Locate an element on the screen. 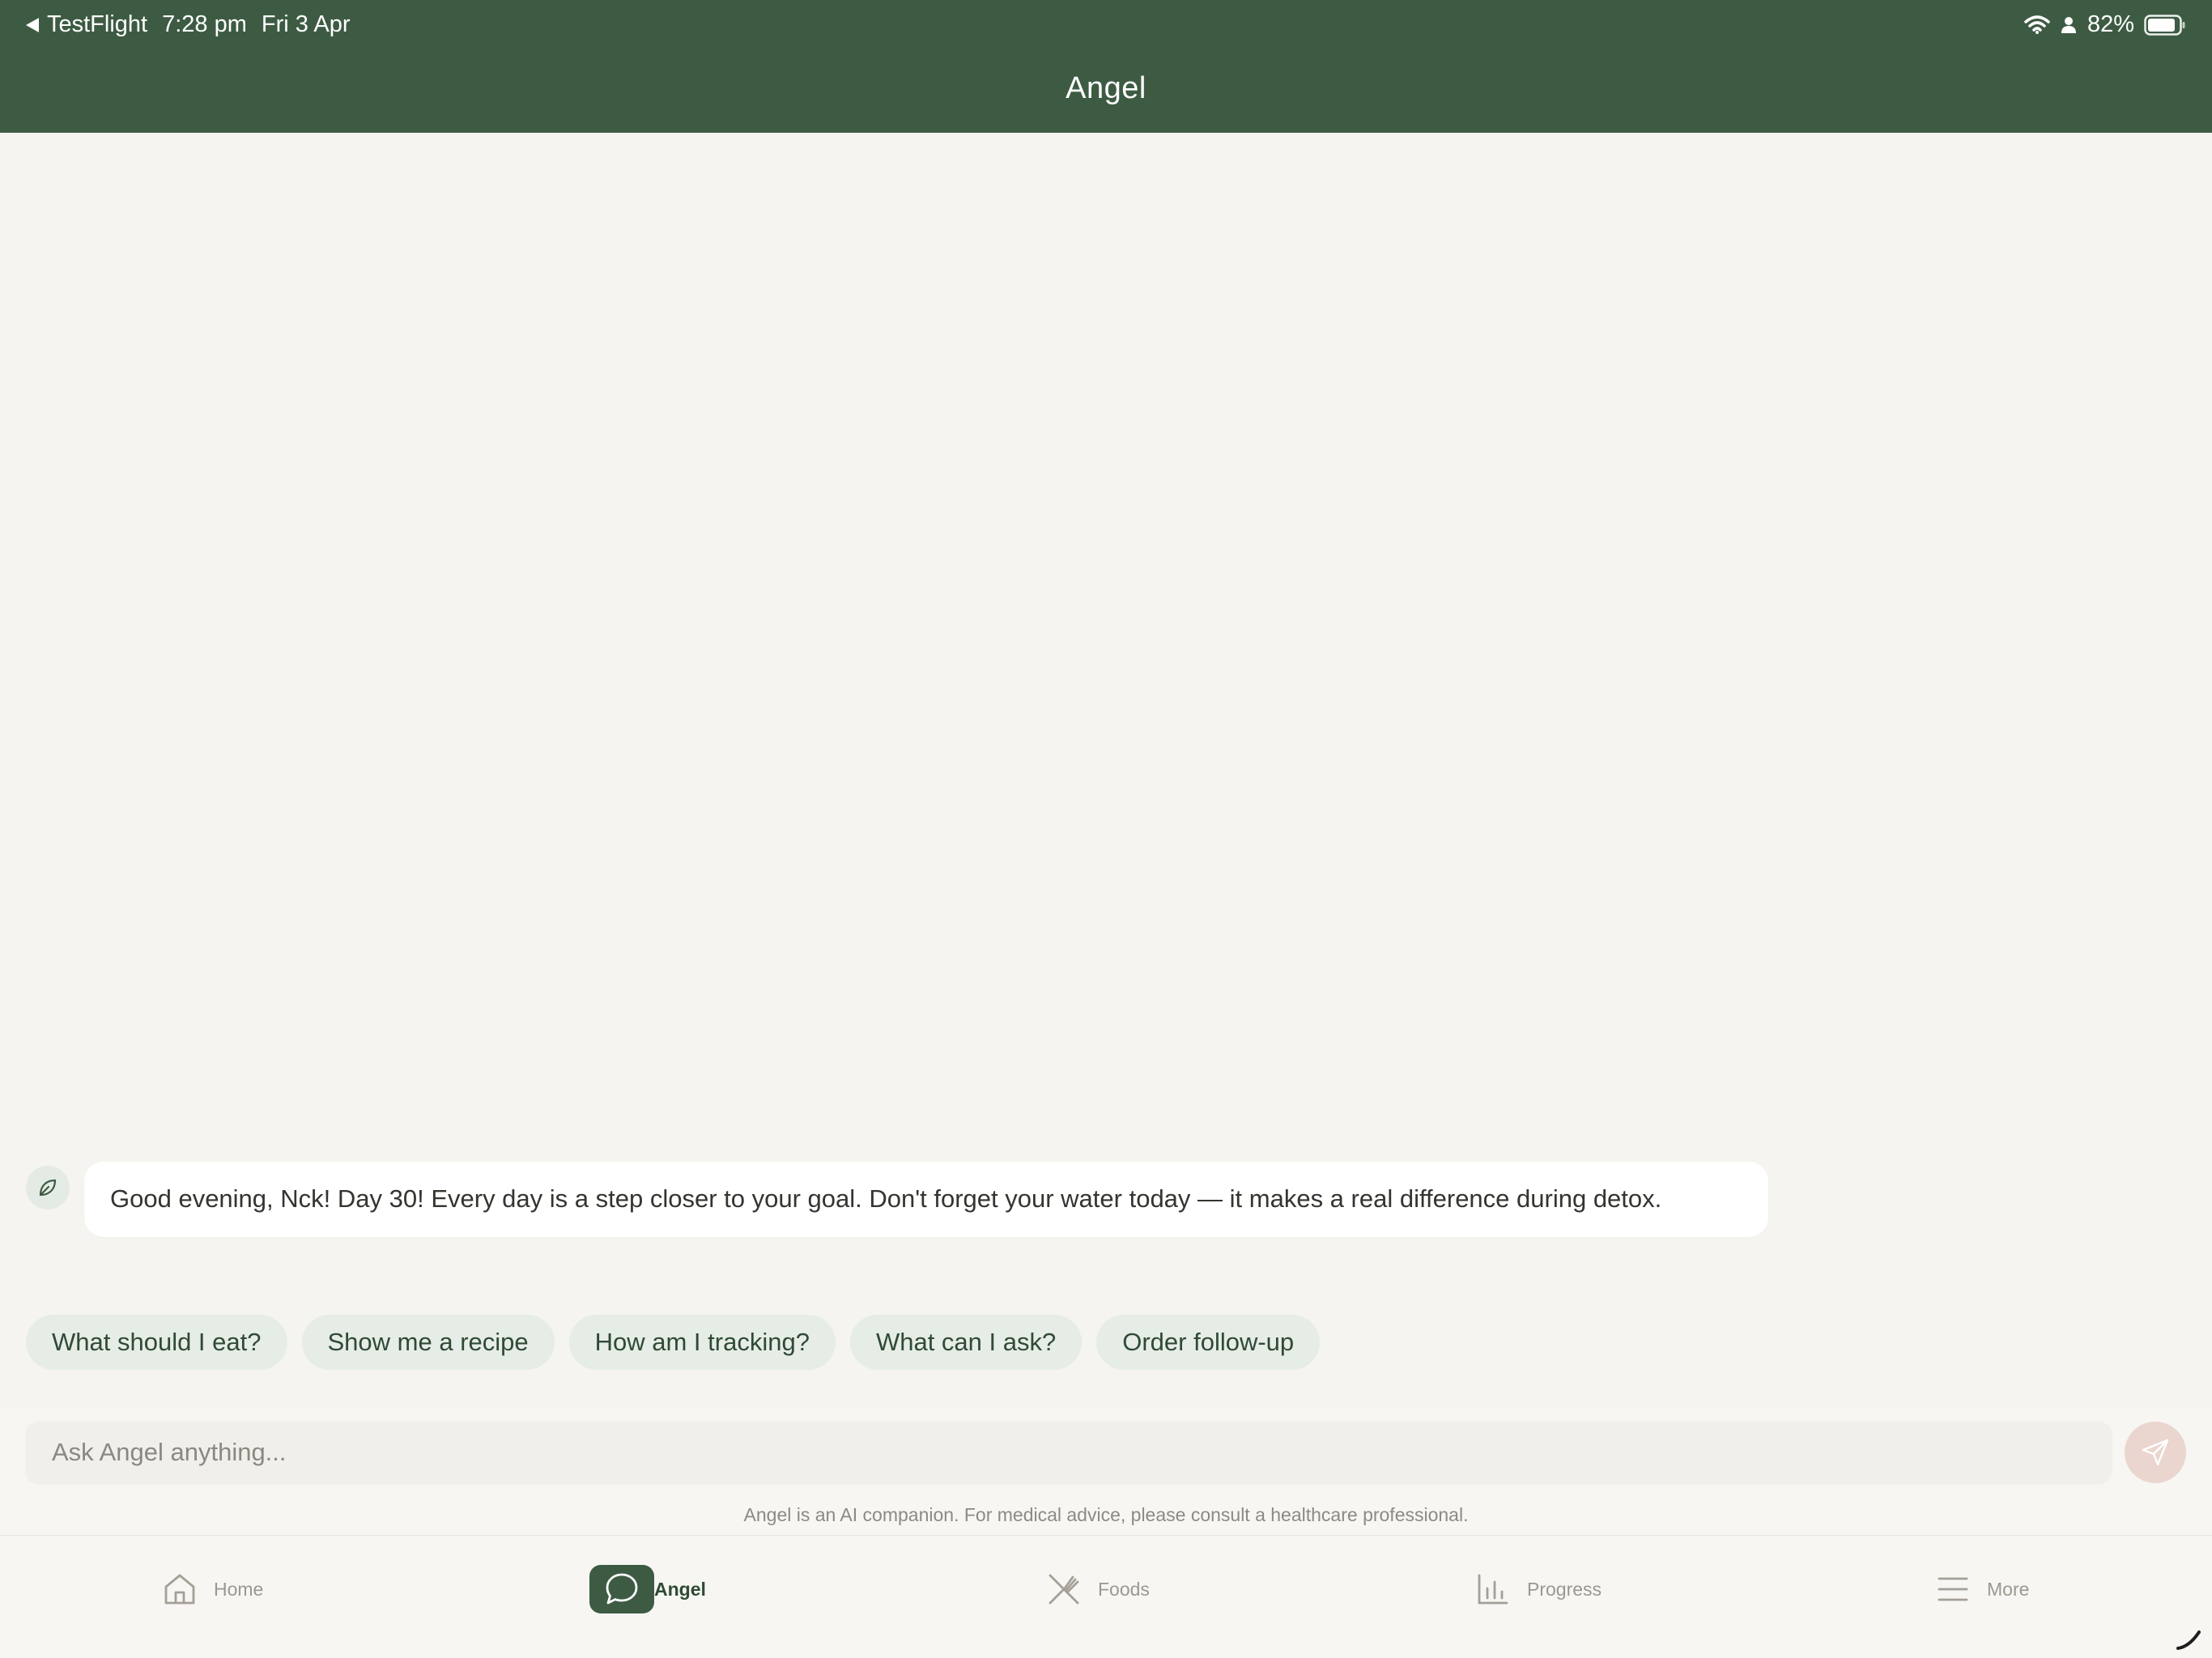 This screenshot has height=1658, width=2212. chip-order-follow-up: Order follow-up is located at coordinates (1209, 1342).